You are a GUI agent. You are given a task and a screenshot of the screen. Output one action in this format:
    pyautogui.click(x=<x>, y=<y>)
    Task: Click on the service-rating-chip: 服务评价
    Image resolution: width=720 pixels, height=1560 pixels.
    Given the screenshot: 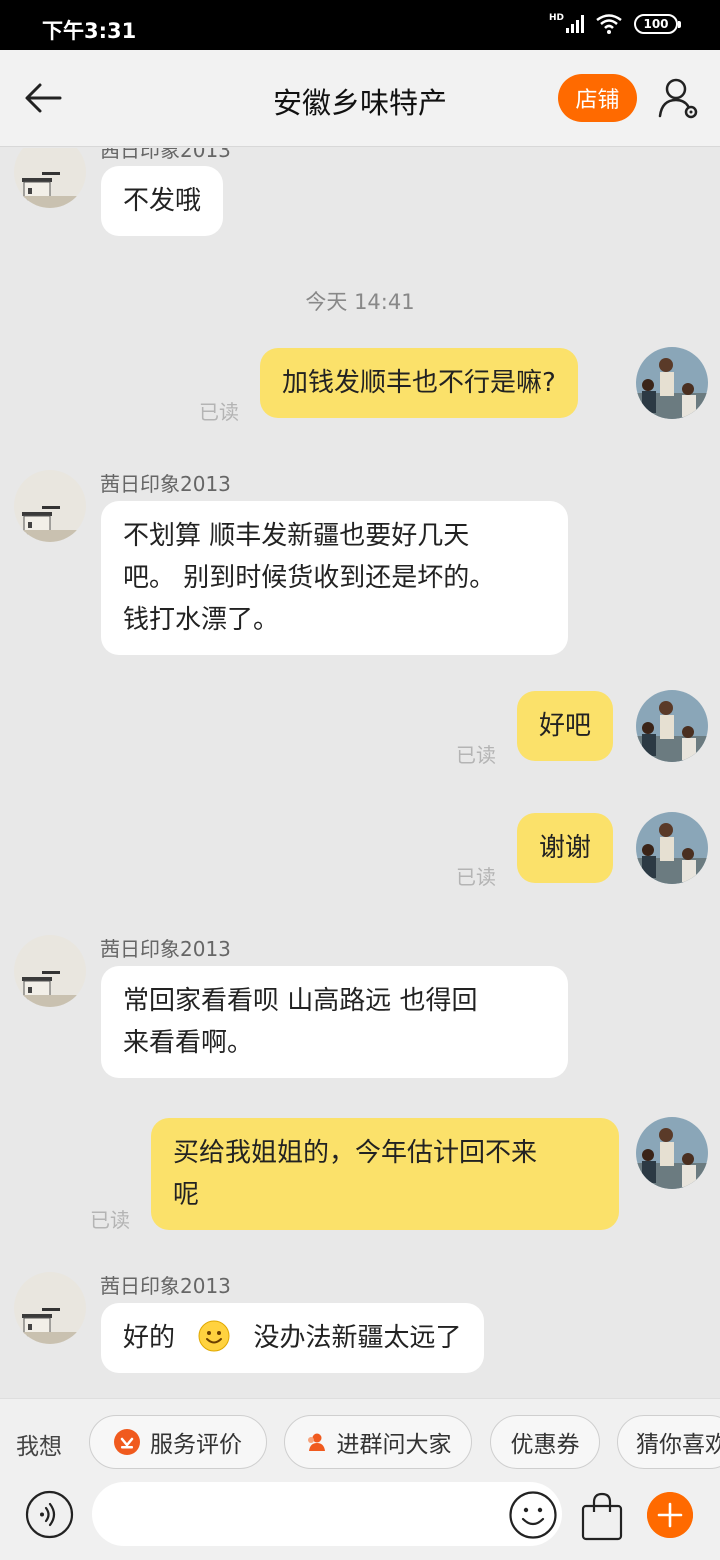 What is the action you would take?
    pyautogui.click(x=178, y=1442)
    